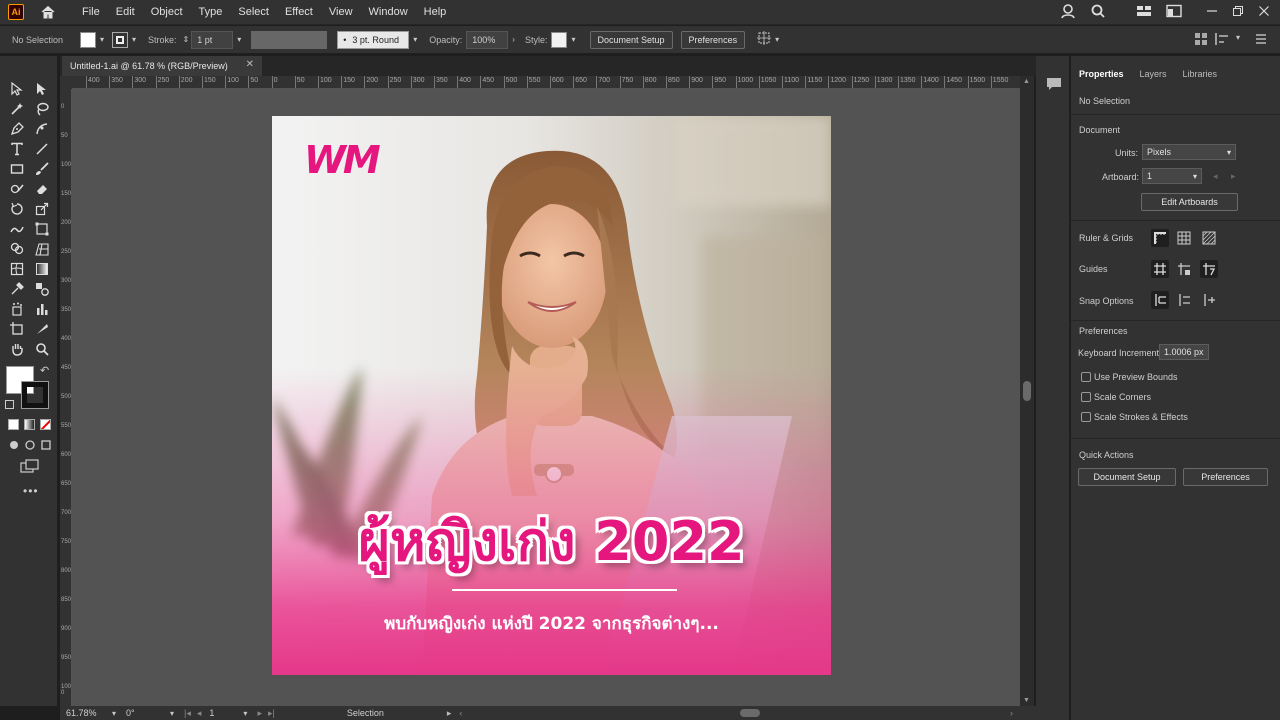 The width and height of the screenshot is (1280, 720). What do you see at coordinates (1086, 417) in the screenshot?
I see `scale-strokes-checkbox` at bounding box center [1086, 417].